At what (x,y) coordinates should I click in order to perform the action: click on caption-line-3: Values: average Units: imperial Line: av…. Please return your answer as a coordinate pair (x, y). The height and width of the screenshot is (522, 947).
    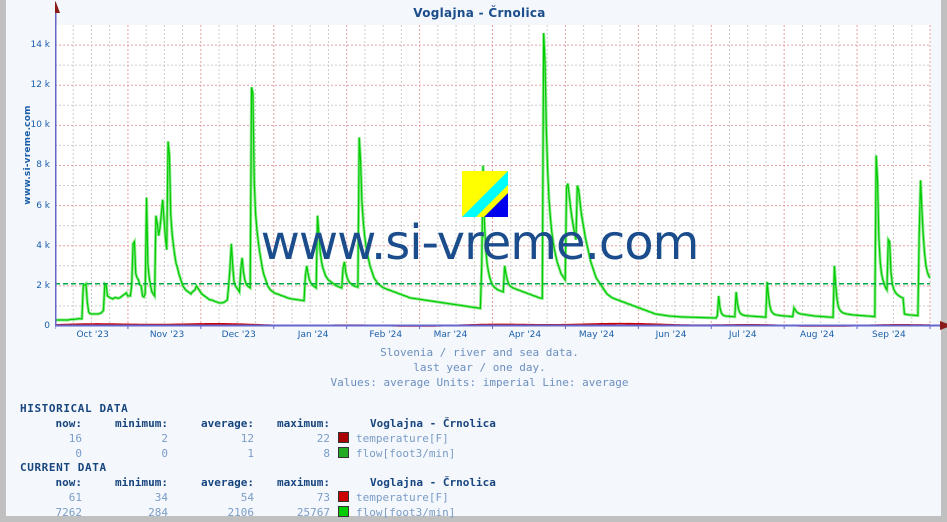
    Looking at the image, I should click on (479, 382).